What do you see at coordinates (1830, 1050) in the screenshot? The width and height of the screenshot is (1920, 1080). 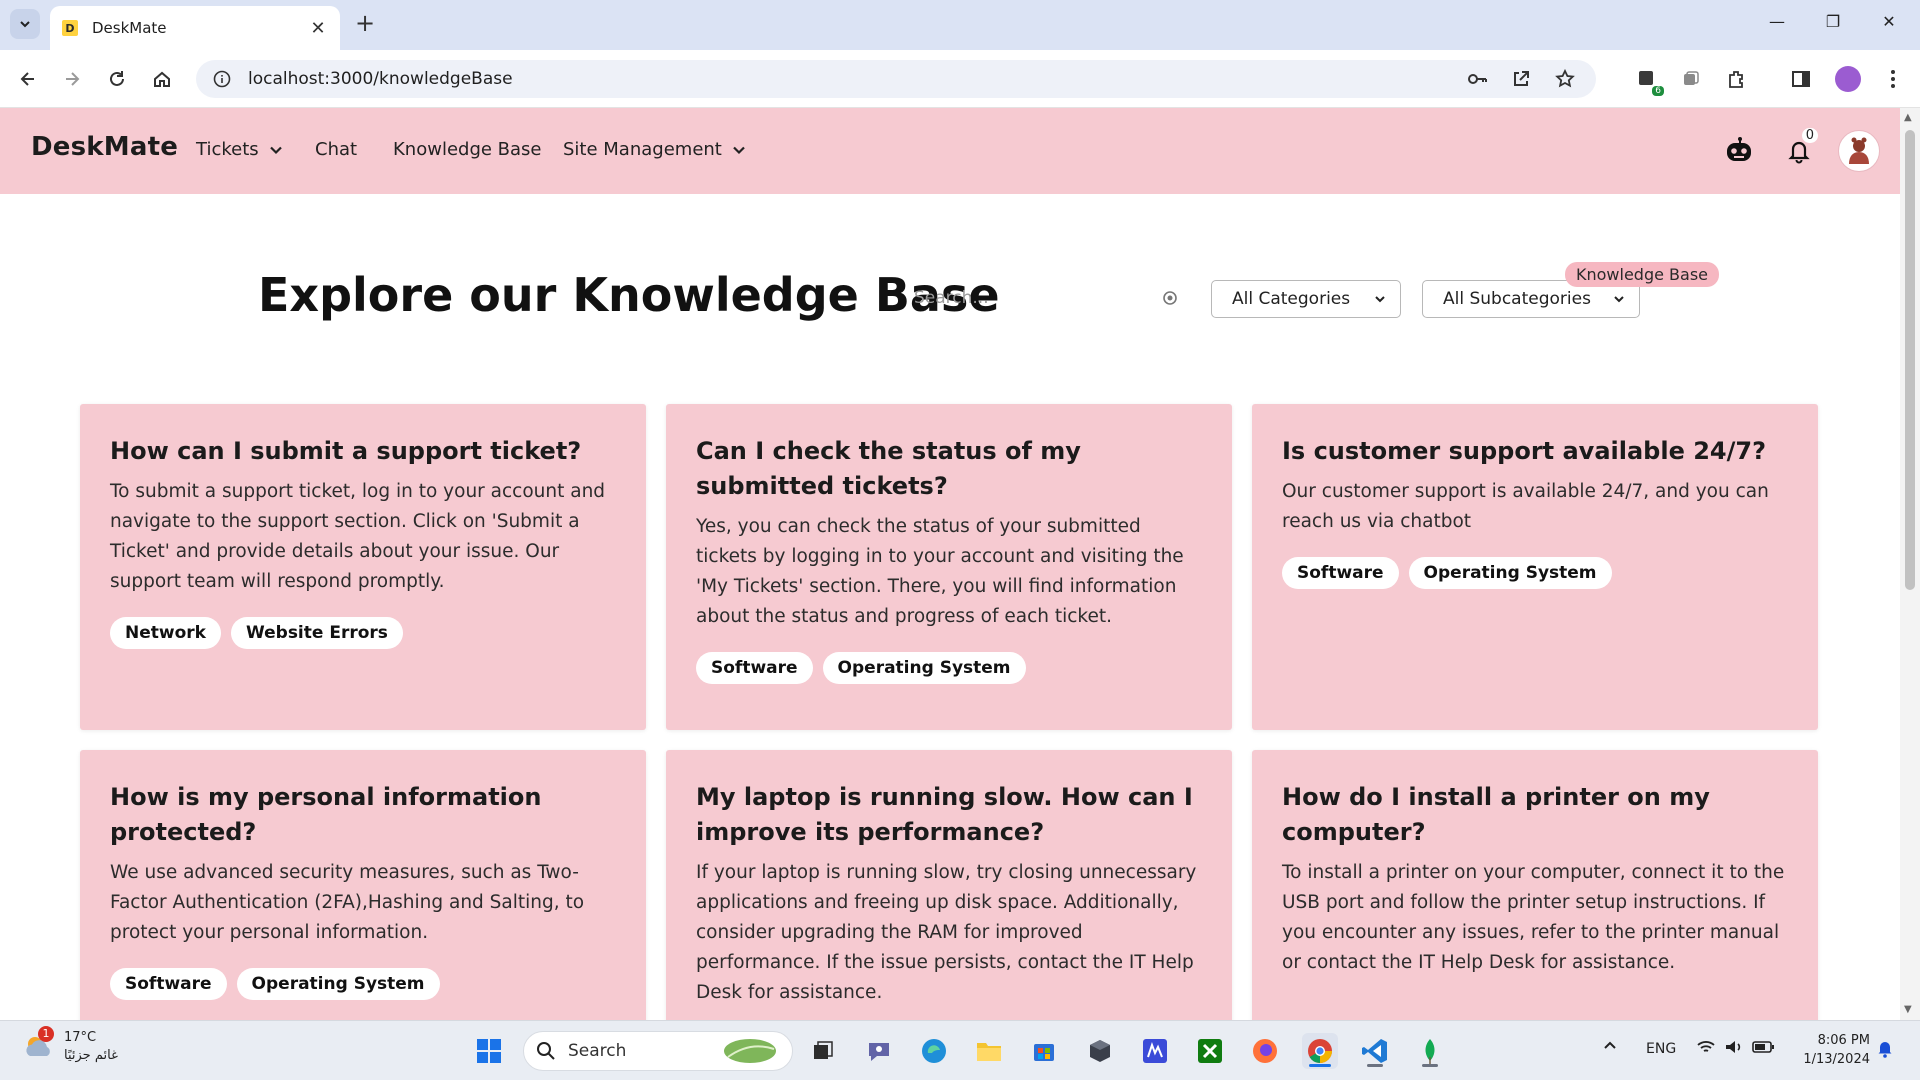 I see `system-clock: 8:06 PM 1/13/2024` at bounding box center [1830, 1050].